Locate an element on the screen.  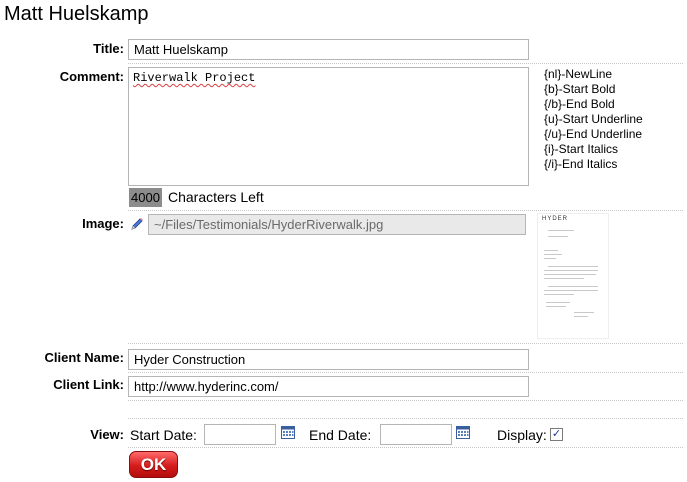
ok-button: OK is located at coordinates (153, 464).